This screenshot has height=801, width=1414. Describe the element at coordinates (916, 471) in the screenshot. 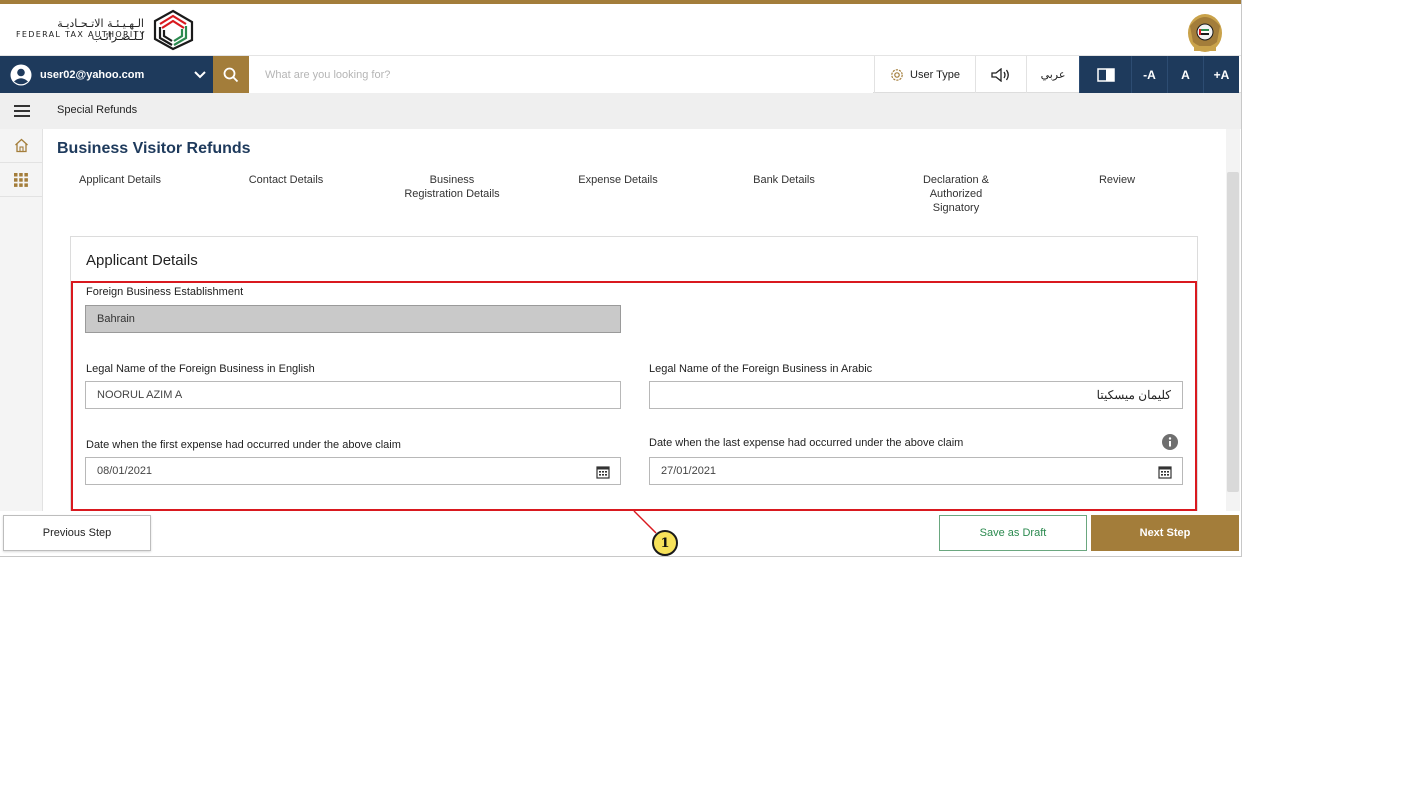

I see `last-expense-date-field: 27/01/2021` at that location.